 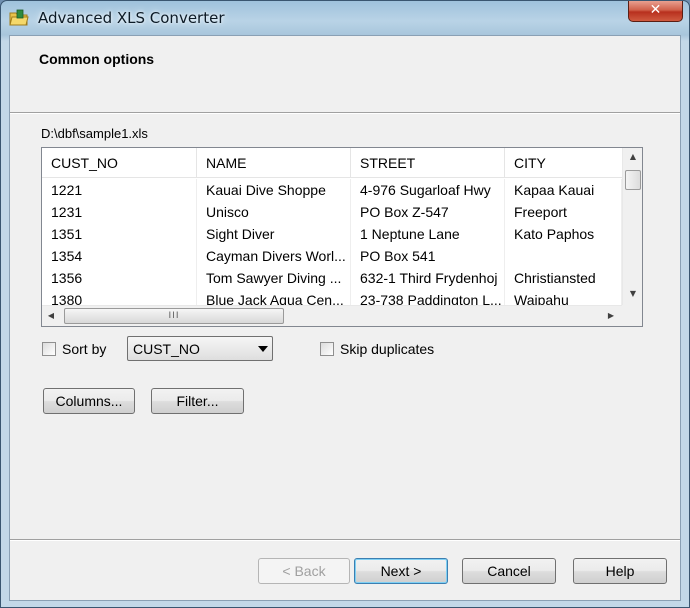 What do you see at coordinates (345, 540) in the screenshot?
I see `footer-divider` at bounding box center [345, 540].